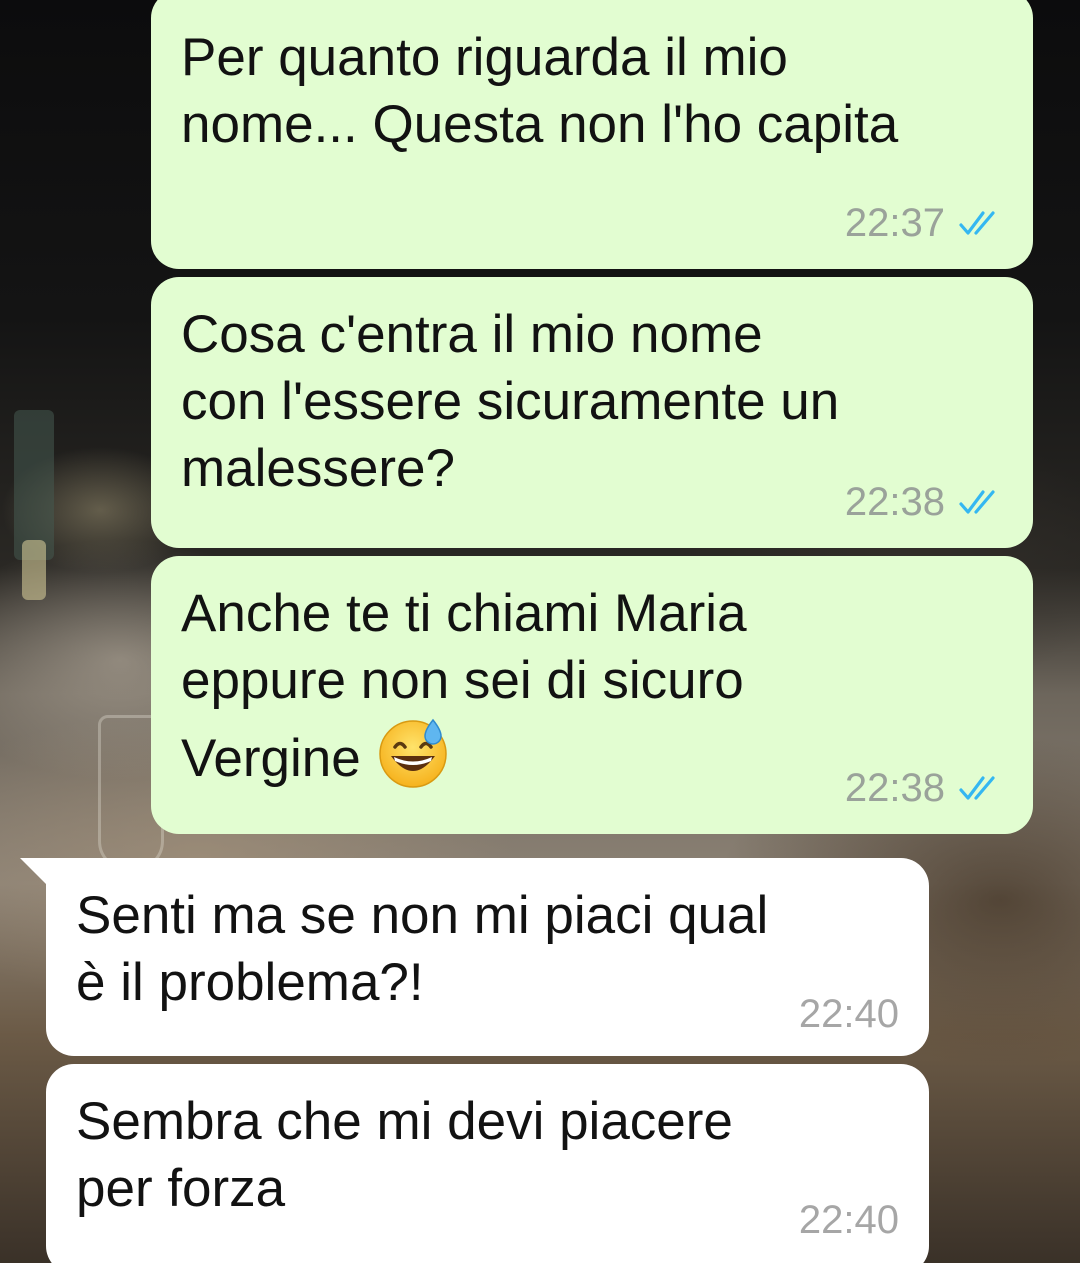 The height and width of the screenshot is (1263, 1080). I want to click on message-meta: 22:37, so click(924, 223).